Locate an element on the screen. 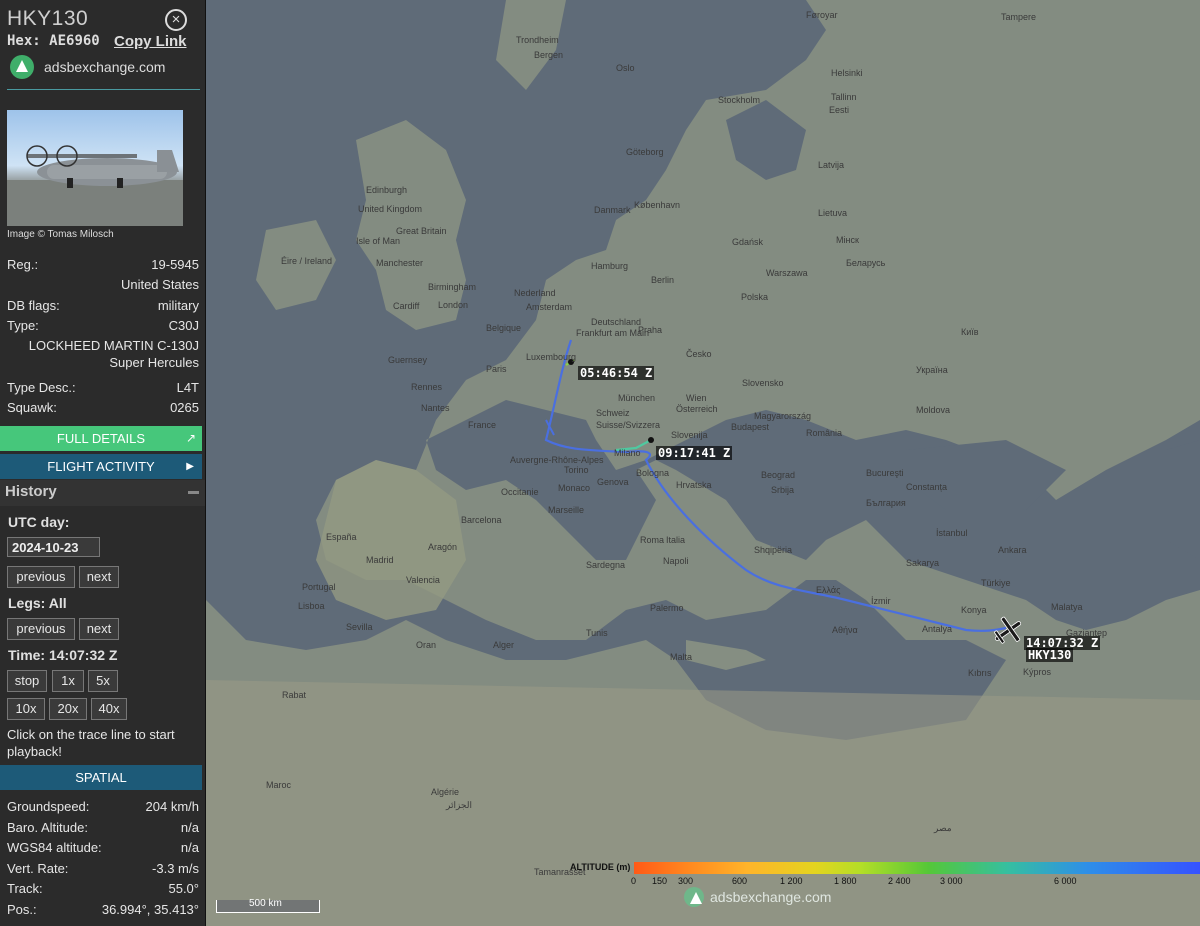  vertical-rate-label: Vert. Rate: is located at coordinates (38, 868).